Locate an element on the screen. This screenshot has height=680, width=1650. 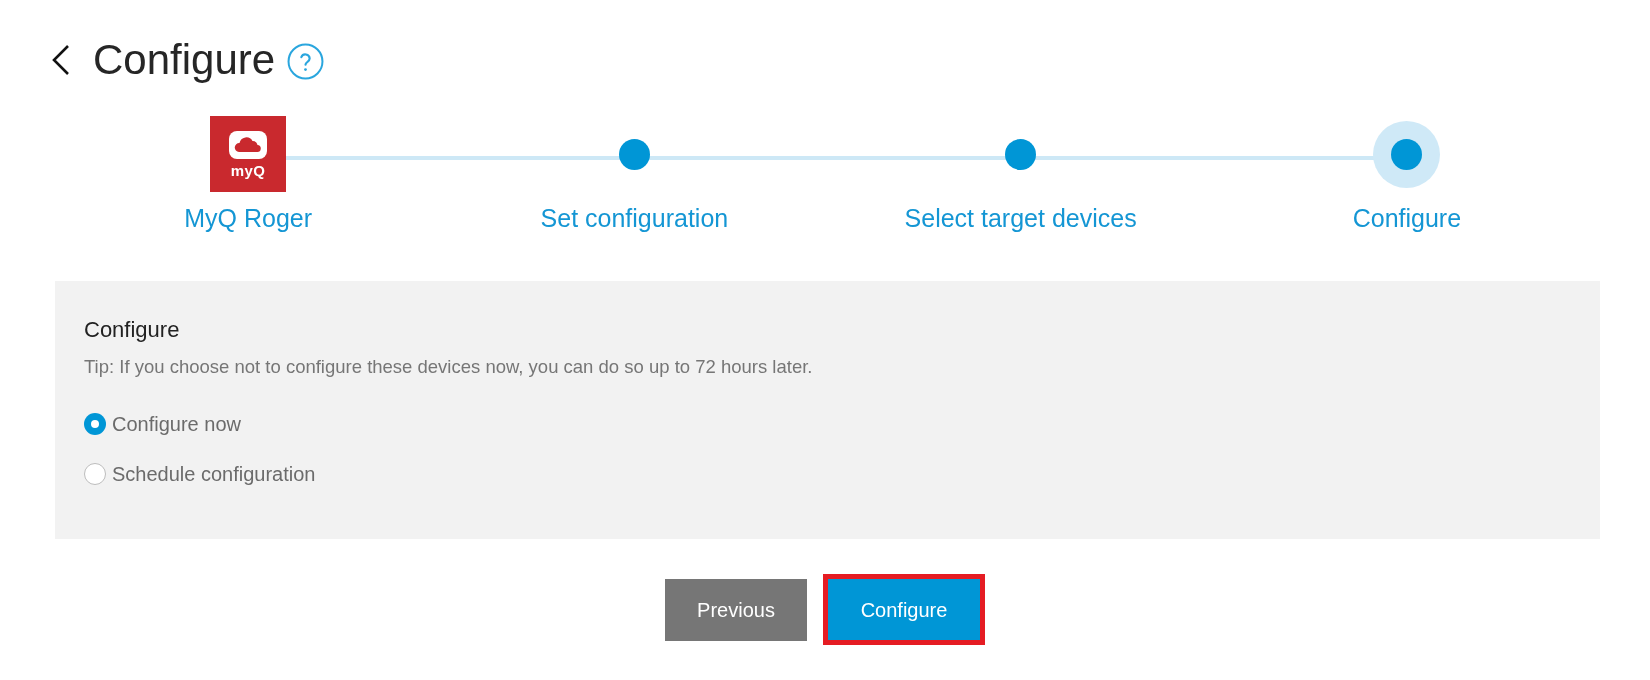
page-title: Configure is located at coordinates (184, 60).